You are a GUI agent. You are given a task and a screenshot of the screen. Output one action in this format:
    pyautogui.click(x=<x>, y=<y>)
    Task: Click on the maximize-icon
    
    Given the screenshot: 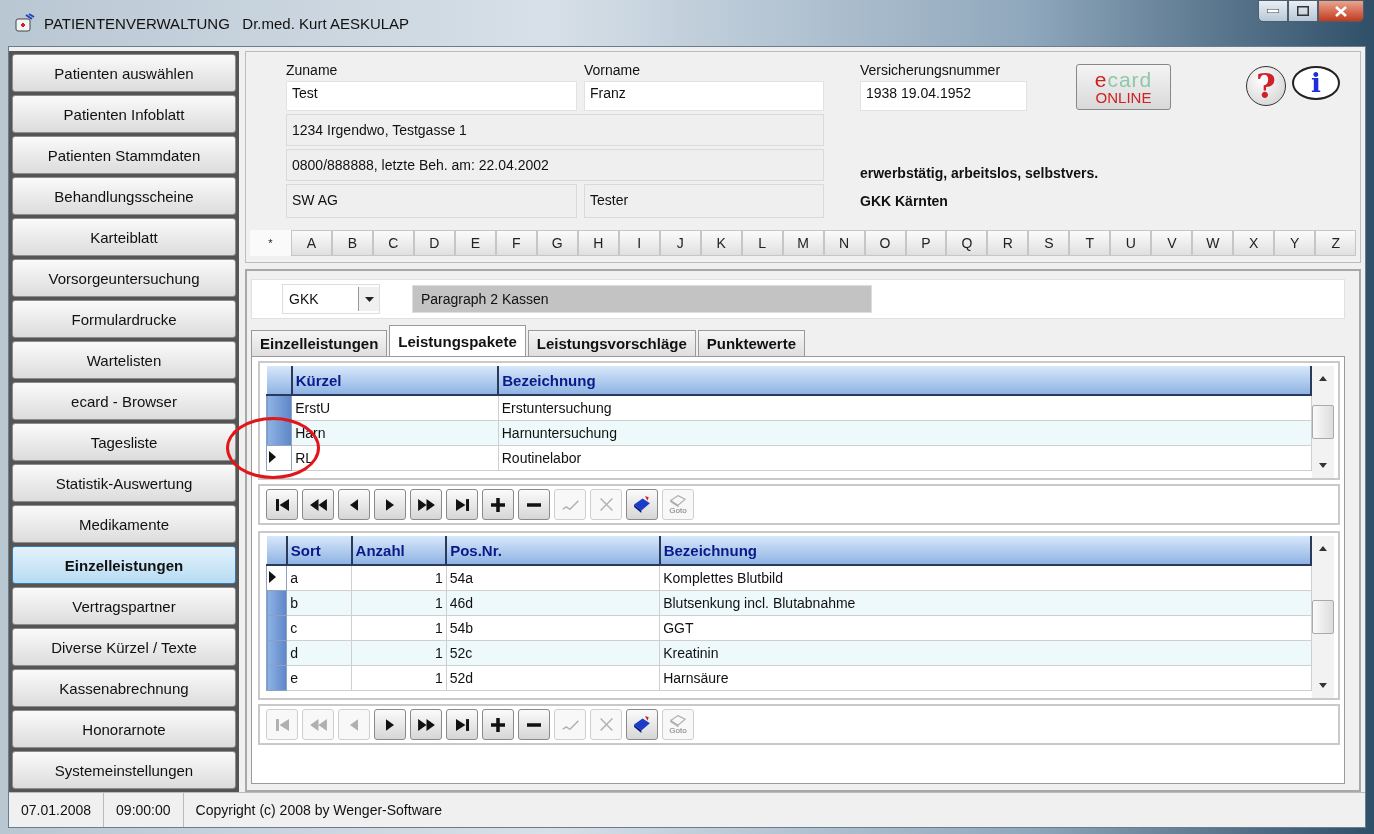 What is the action you would take?
    pyautogui.click(x=1303, y=11)
    